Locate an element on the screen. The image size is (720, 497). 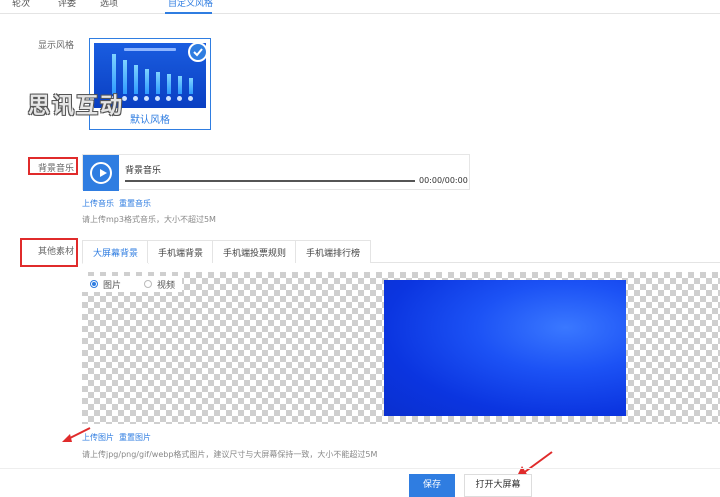
radio-video-label: 视频 is located at coordinates (166, 286).